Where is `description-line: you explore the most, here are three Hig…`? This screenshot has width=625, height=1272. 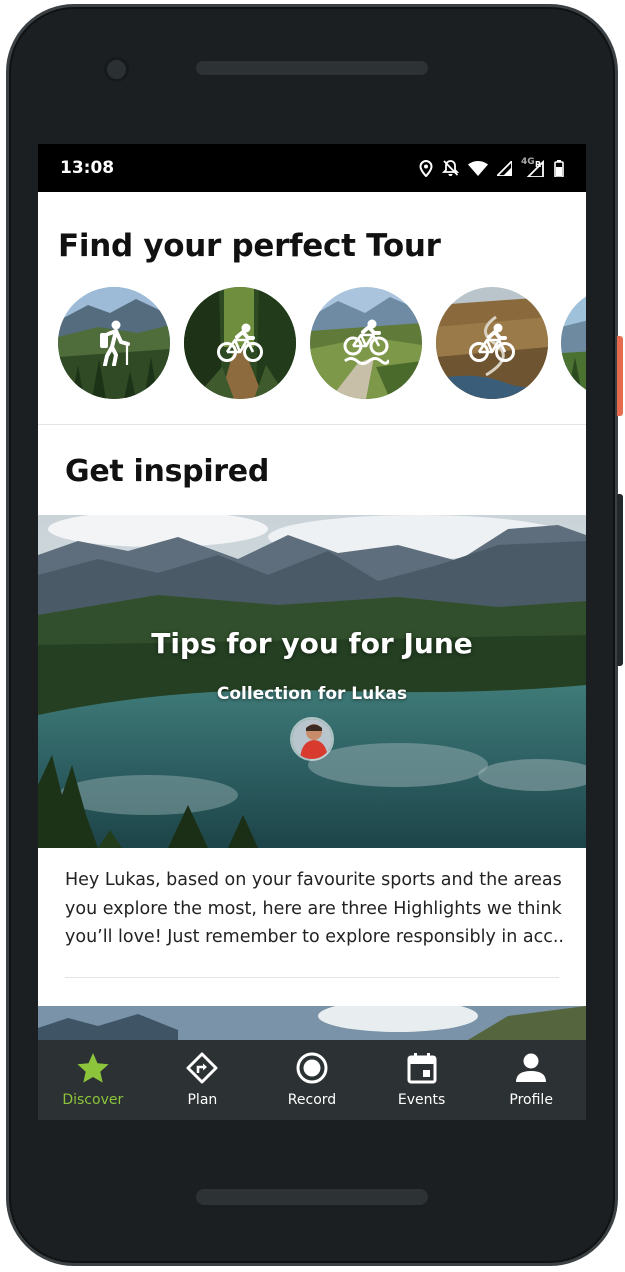 description-line: you explore the most, here are three Hig… is located at coordinates (313, 908).